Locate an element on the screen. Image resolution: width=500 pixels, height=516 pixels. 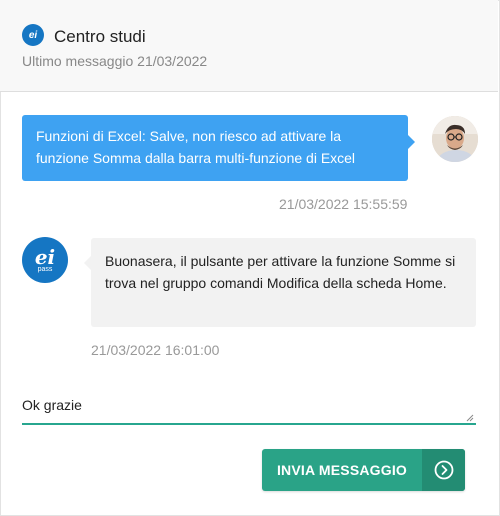
eipass-logo-icon: ei is located at coordinates (33, 35).